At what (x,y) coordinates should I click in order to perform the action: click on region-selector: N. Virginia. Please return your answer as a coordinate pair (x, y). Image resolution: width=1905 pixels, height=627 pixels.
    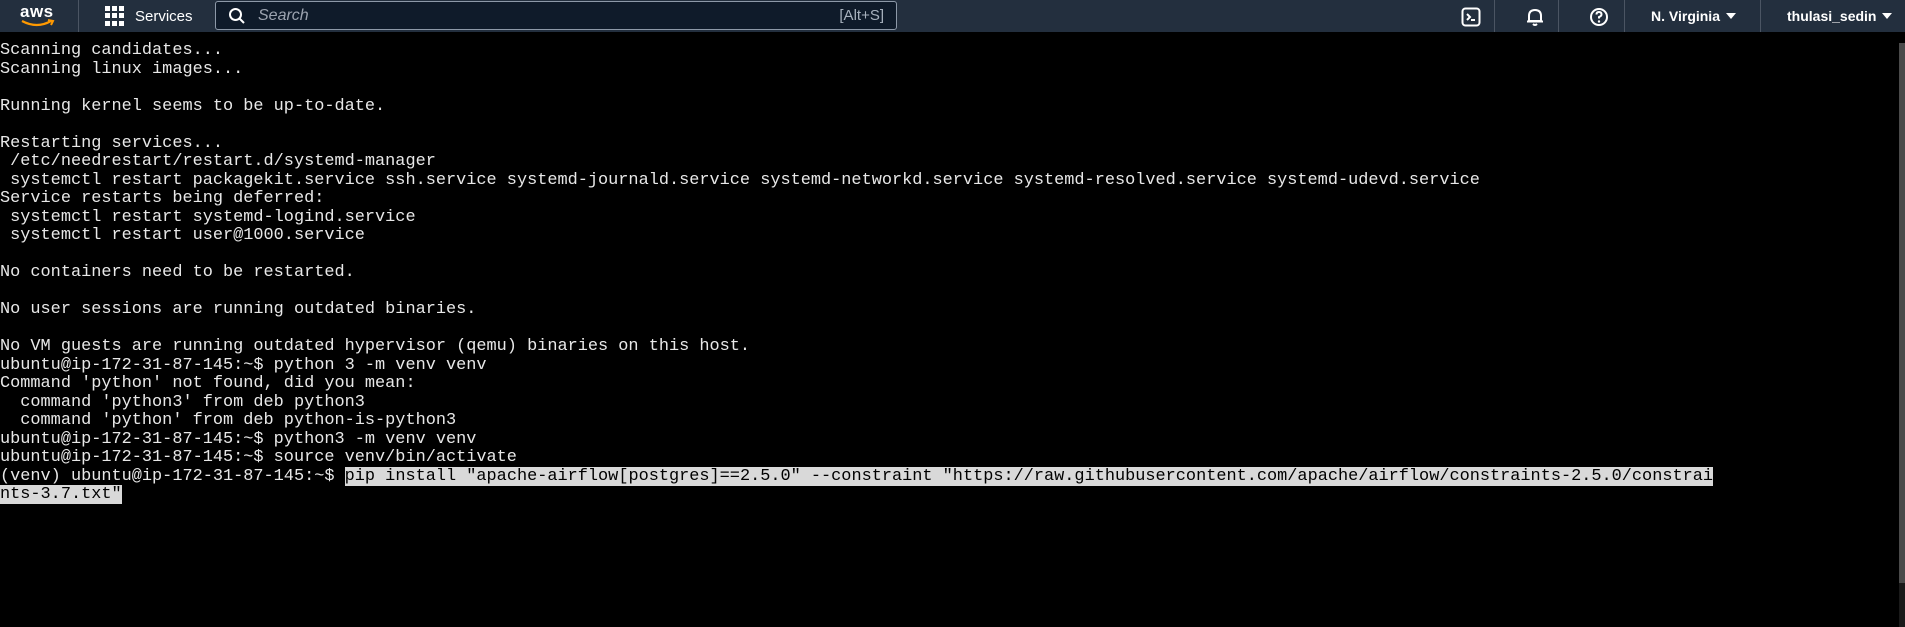
    Looking at the image, I should click on (1693, 16).